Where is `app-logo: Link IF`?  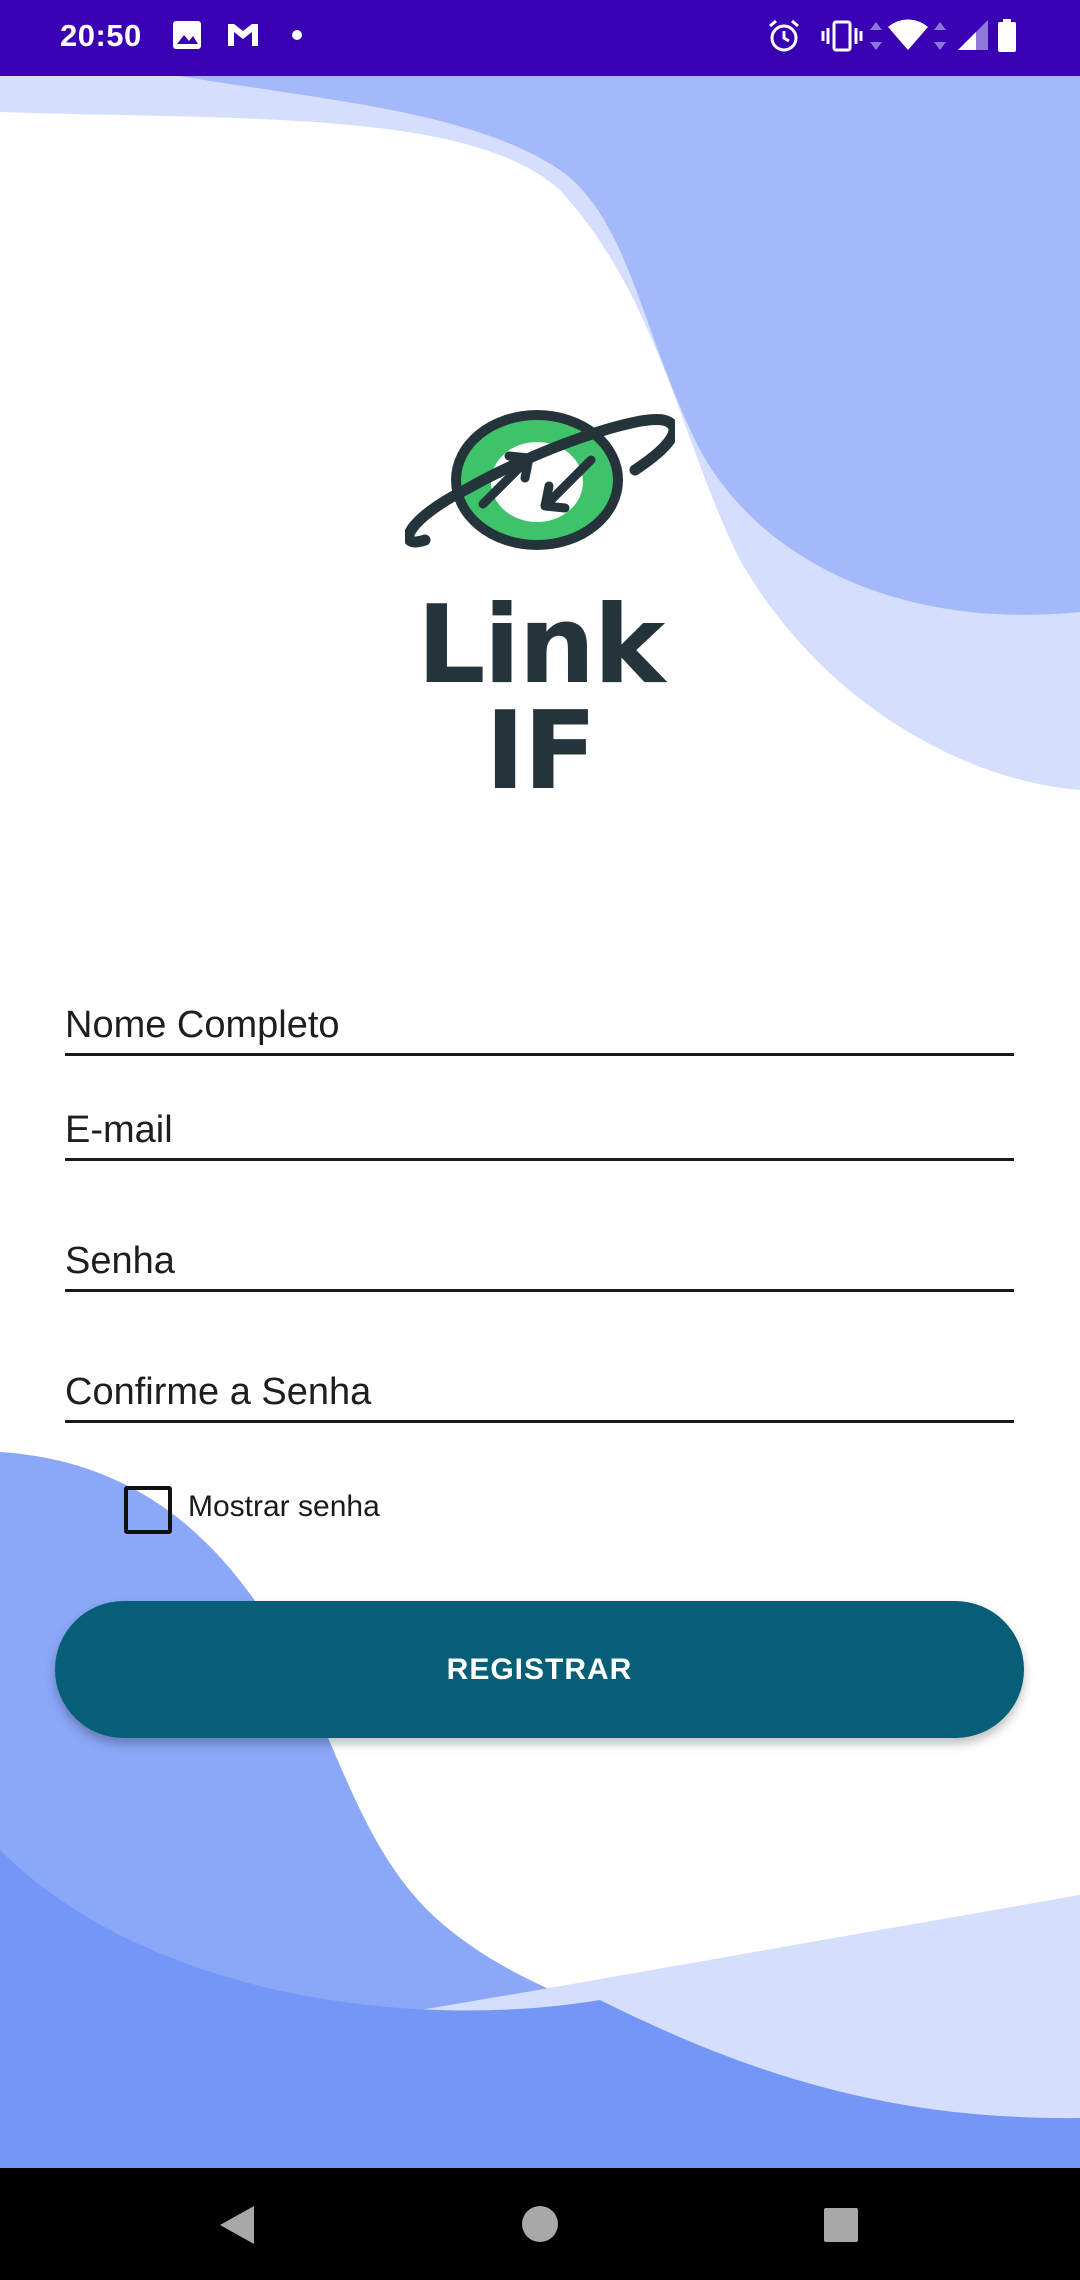 app-logo: Link IF is located at coordinates (540, 605).